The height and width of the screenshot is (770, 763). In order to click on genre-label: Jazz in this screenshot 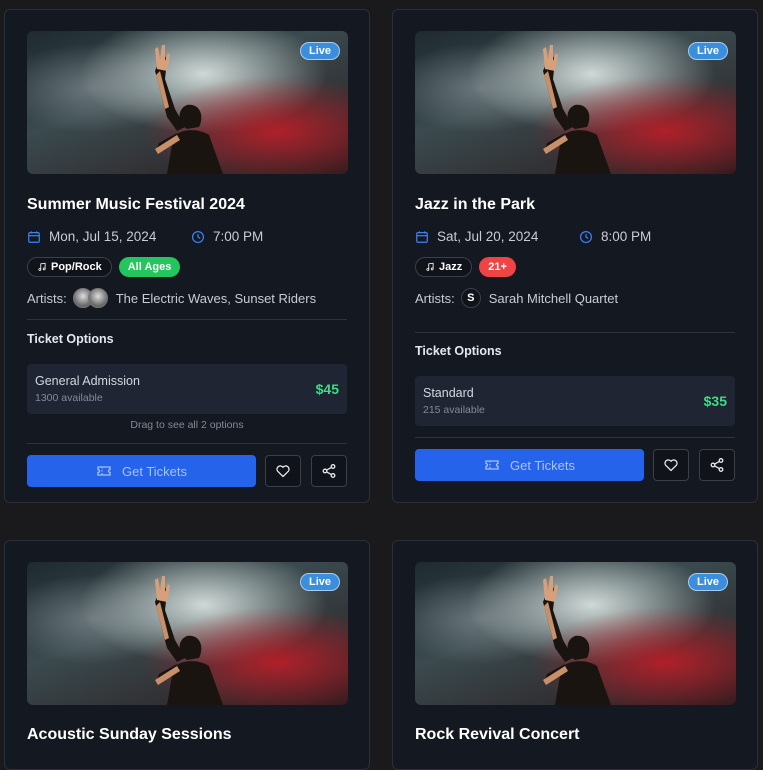, I will do `click(451, 267)`.